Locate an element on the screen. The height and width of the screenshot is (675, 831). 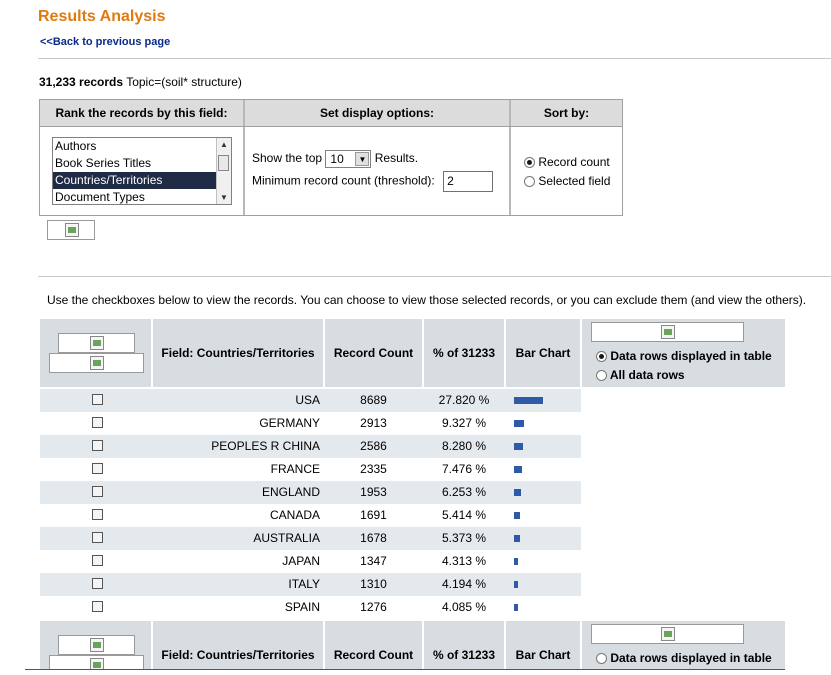
table-row: USA 8689 27.820 % is located at coordinates (310, 400).